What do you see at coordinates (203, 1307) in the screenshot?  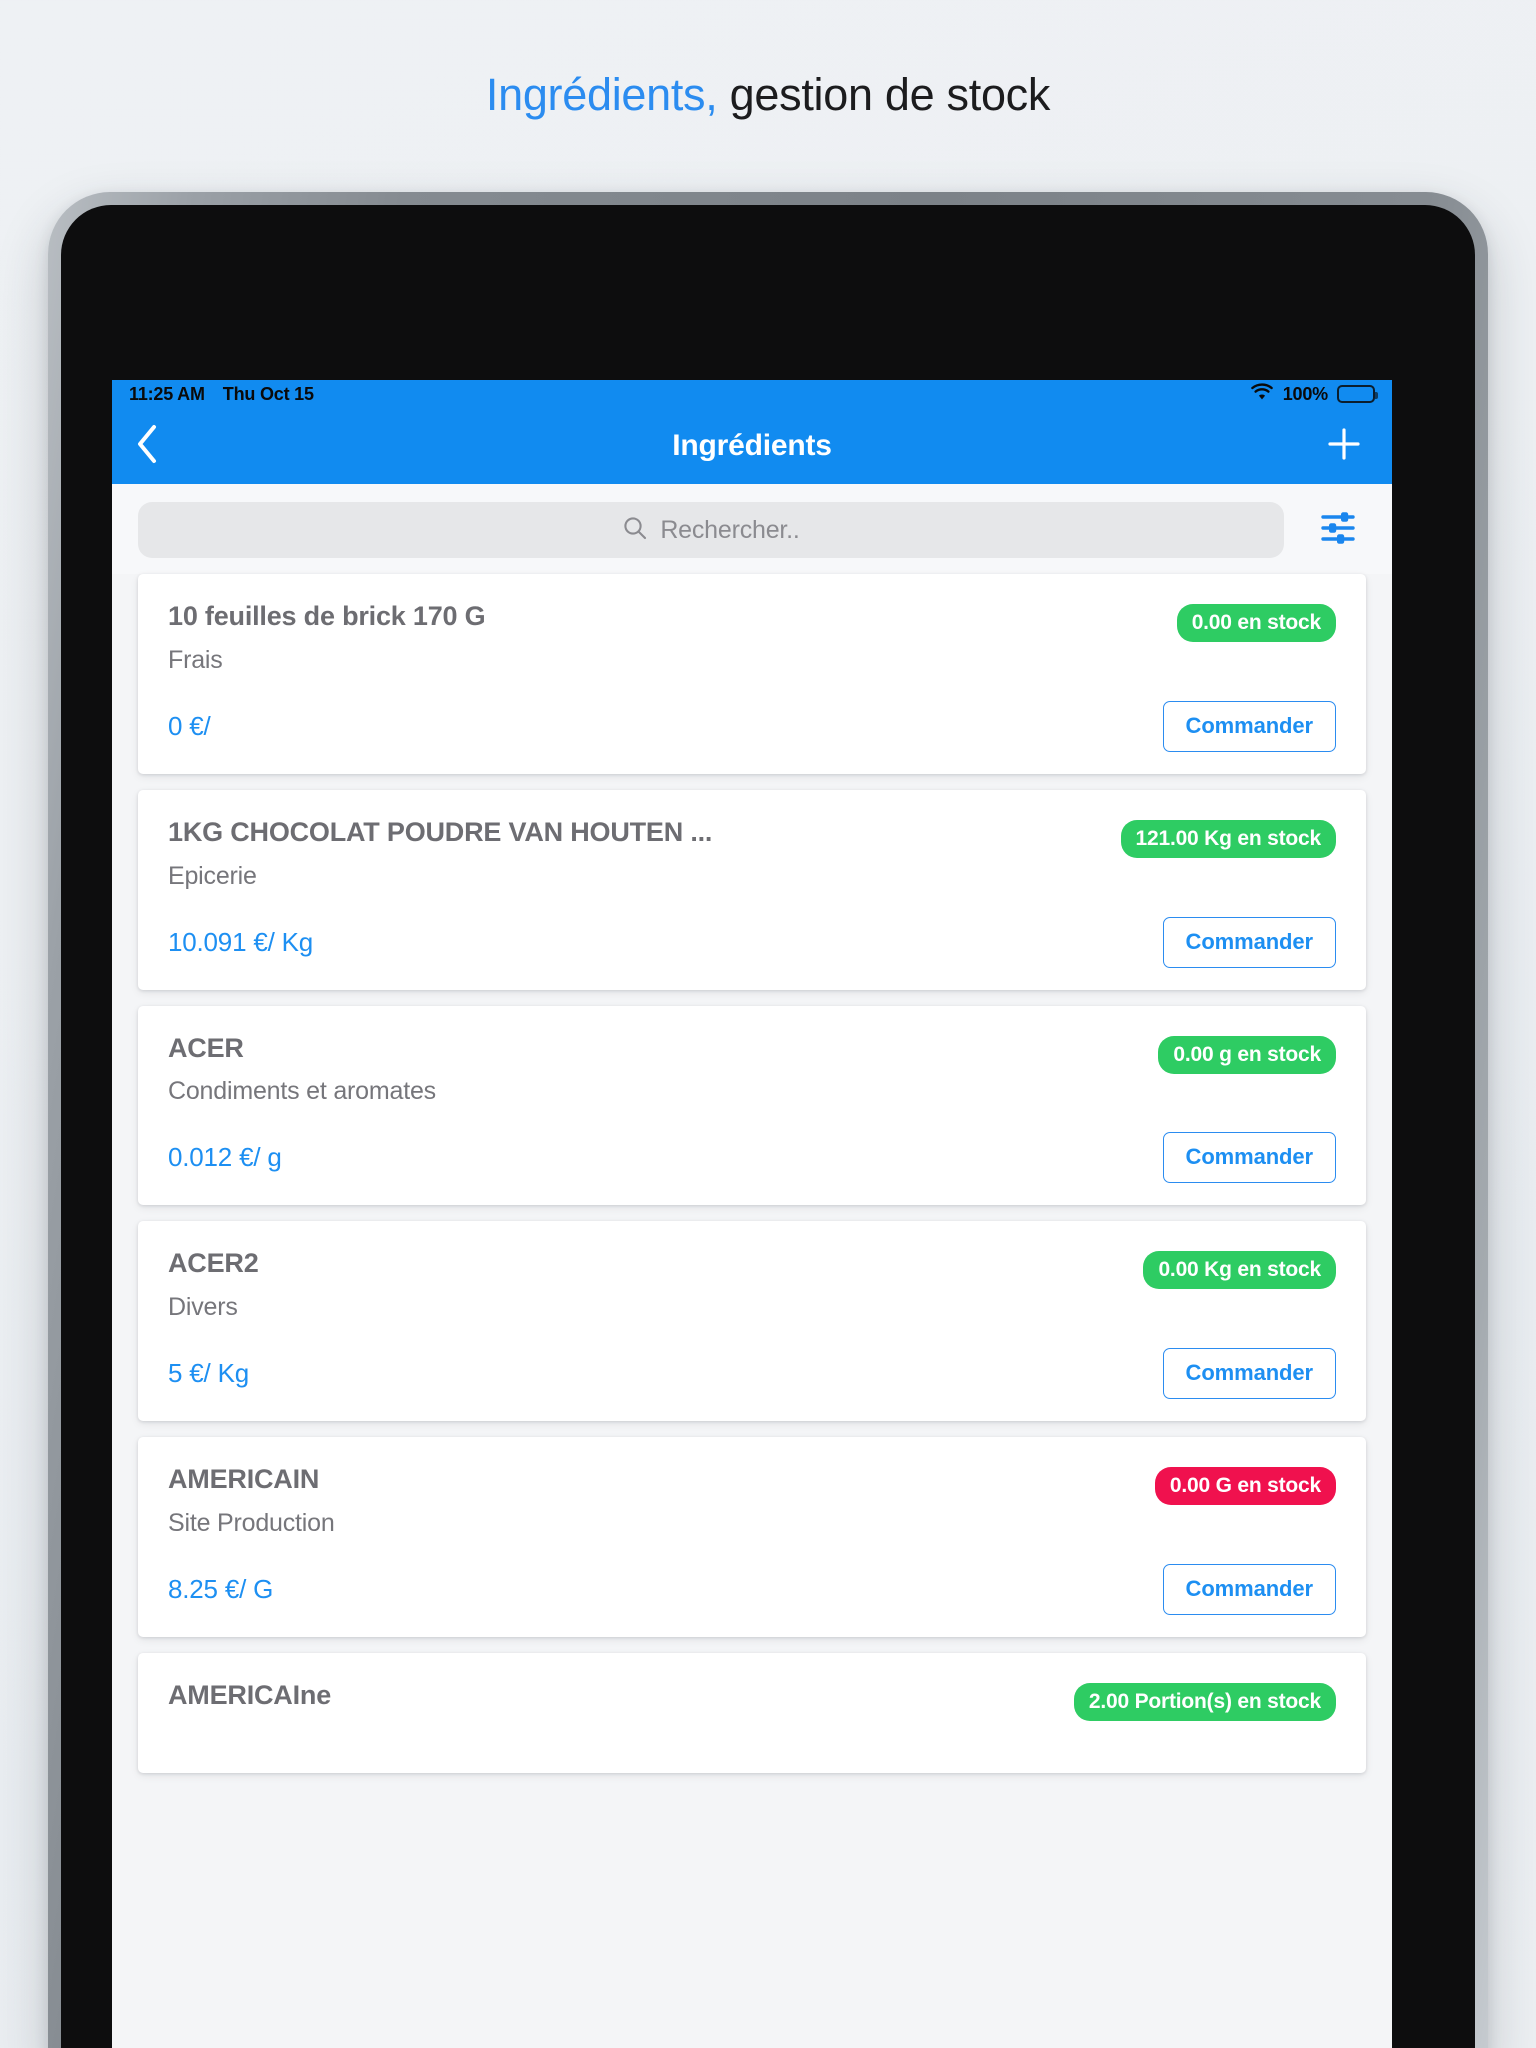 I see `list-item-category: Divers` at bounding box center [203, 1307].